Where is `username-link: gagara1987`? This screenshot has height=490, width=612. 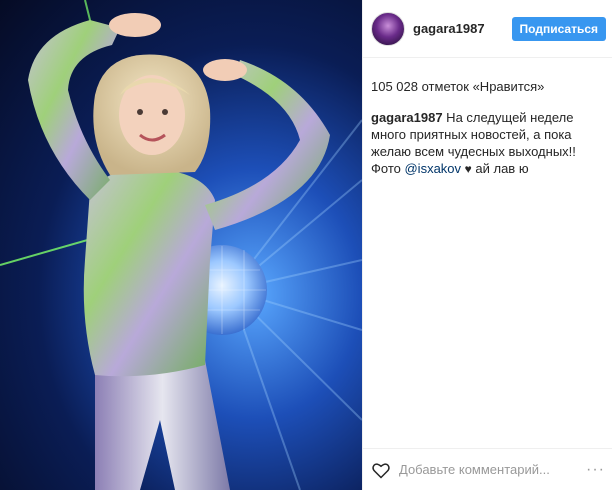 username-link: gagara1987 is located at coordinates (462, 28).